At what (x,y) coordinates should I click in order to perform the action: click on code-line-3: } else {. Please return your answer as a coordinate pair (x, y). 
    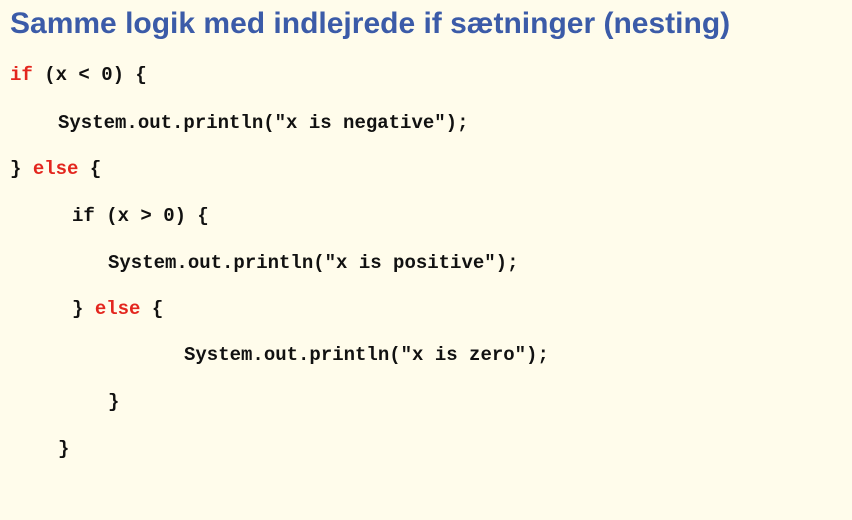
    Looking at the image, I should click on (55, 169).